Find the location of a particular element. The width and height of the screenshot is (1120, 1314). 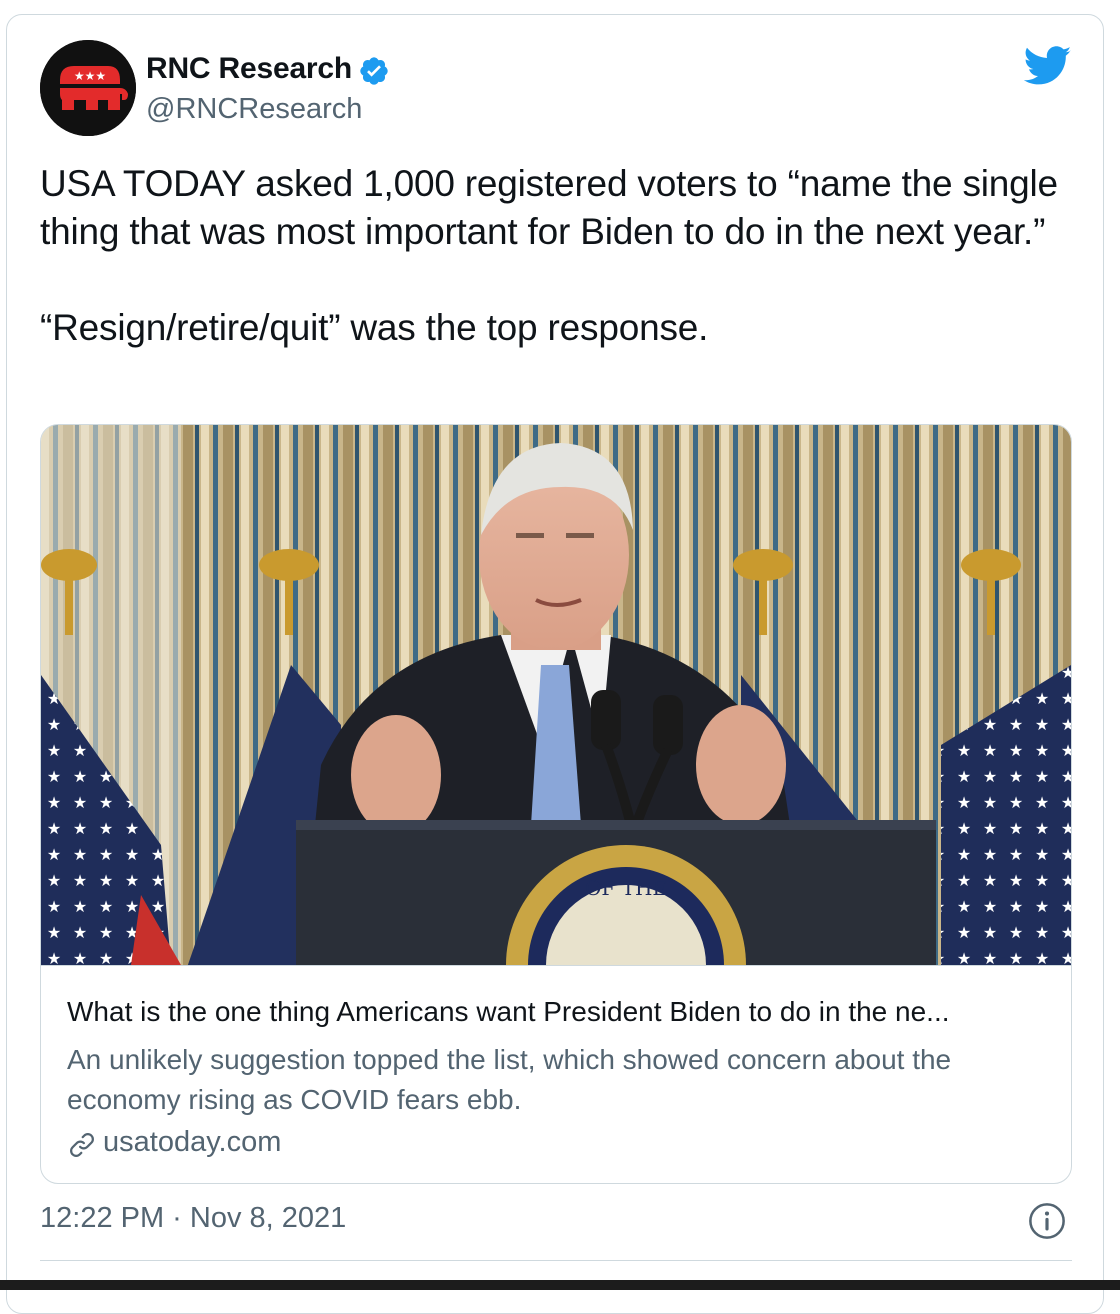

avatar: ★★★ is located at coordinates (88, 88).